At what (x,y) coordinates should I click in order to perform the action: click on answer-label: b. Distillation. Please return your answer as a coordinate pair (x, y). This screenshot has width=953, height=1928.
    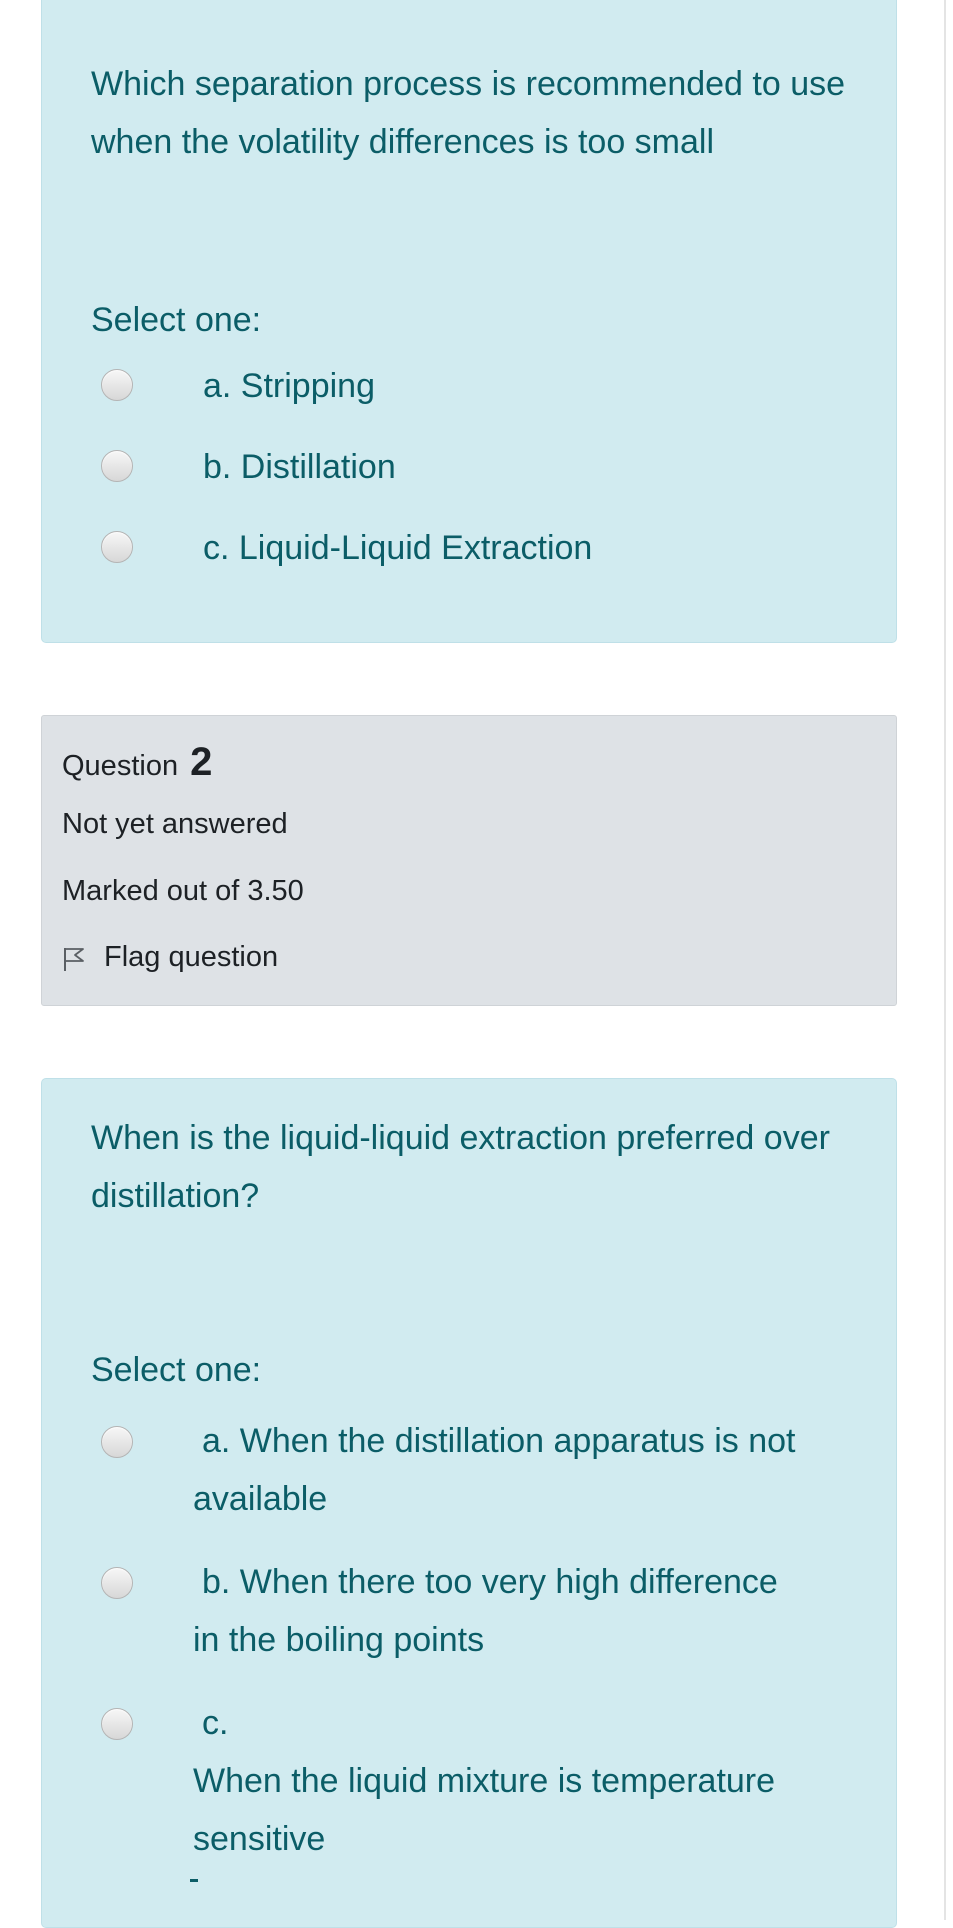
    Looking at the image, I should click on (528, 467).